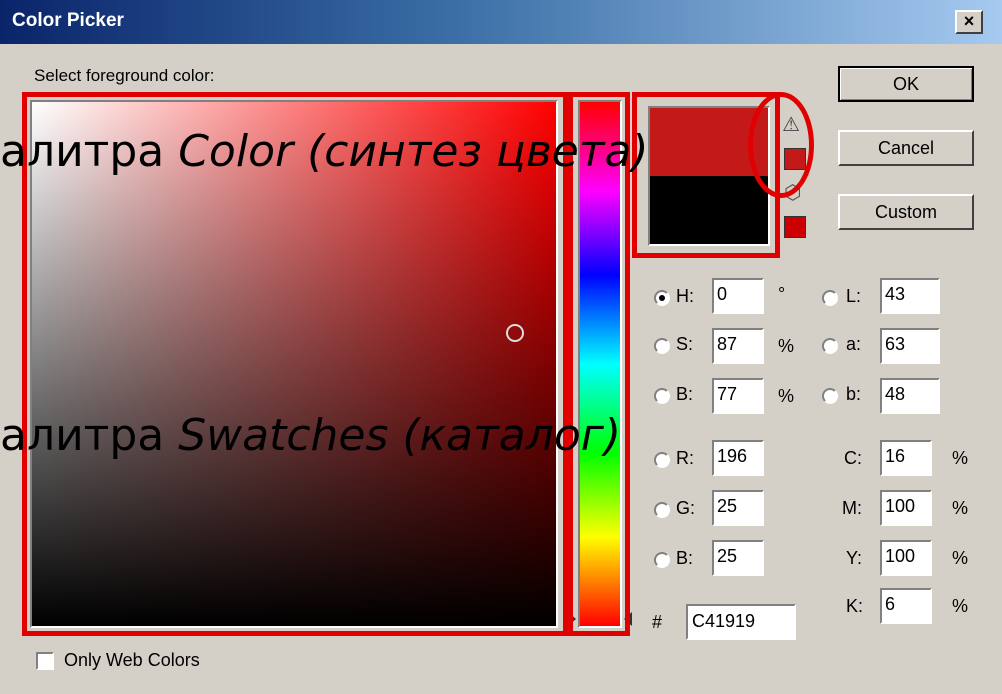 This screenshot has width=1002, height=694. Describe the element at coordinates (830, 346) in the screenshot. I see `a-radio` at that location.